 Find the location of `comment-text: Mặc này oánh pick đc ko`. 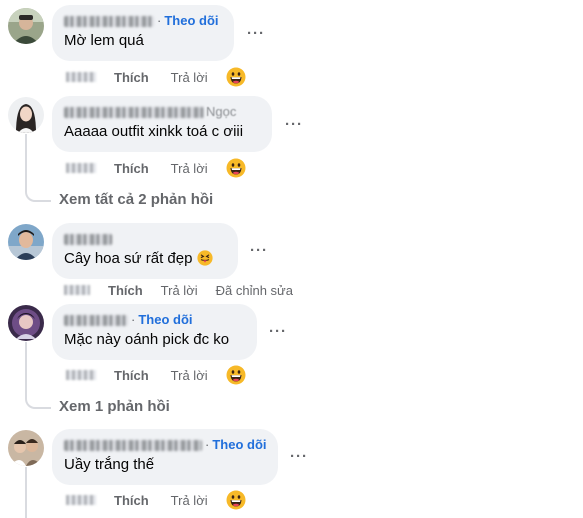

comment-text: Mặc này oánh pick đc ko is located at coordinates (147, 339).